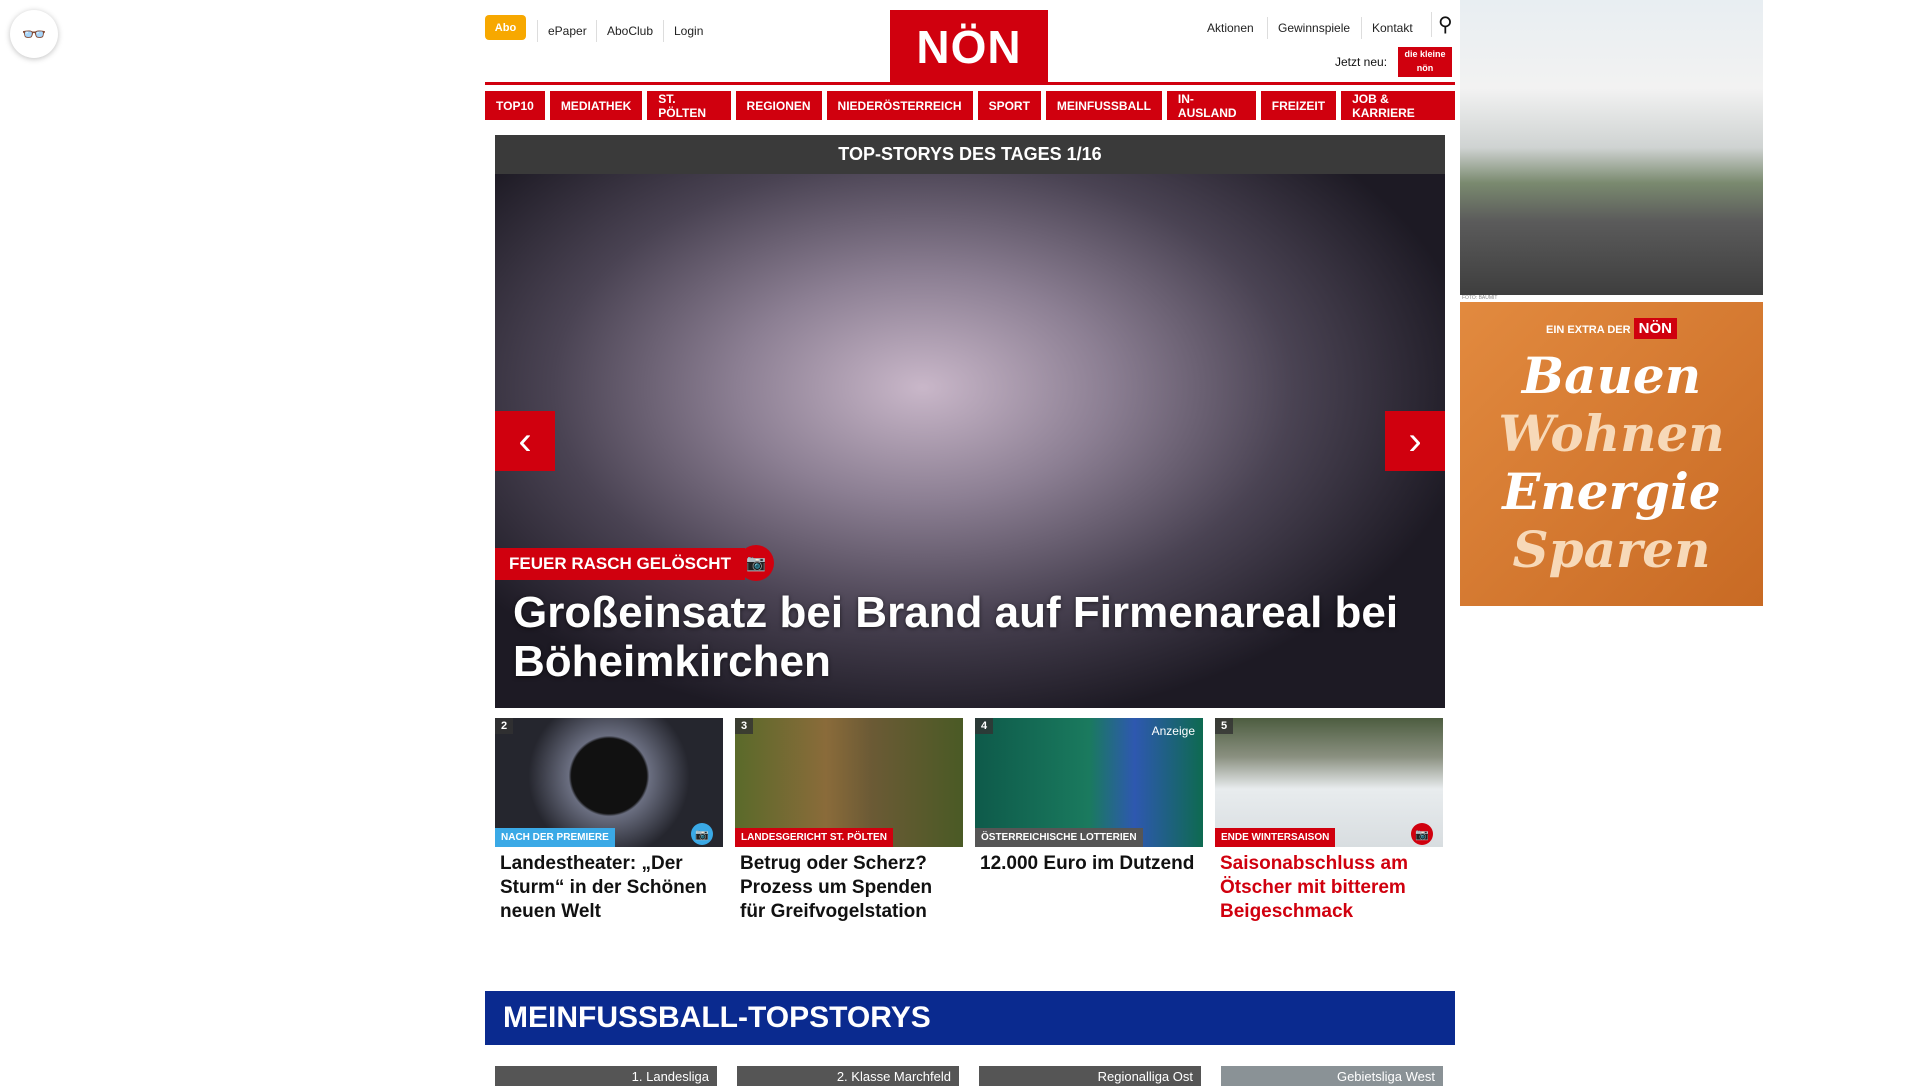 This screenshot has width=1920, height=1086. What do you see at coordinates (515, 105) in the screenshot?
I see `nav-top10: TOP10` at bounding box center [515, 105].